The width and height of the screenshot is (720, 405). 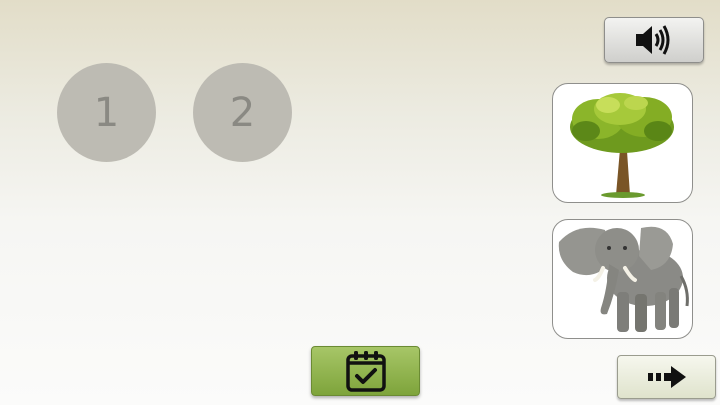 I want to click on next-button, so click(x=666, y=377).